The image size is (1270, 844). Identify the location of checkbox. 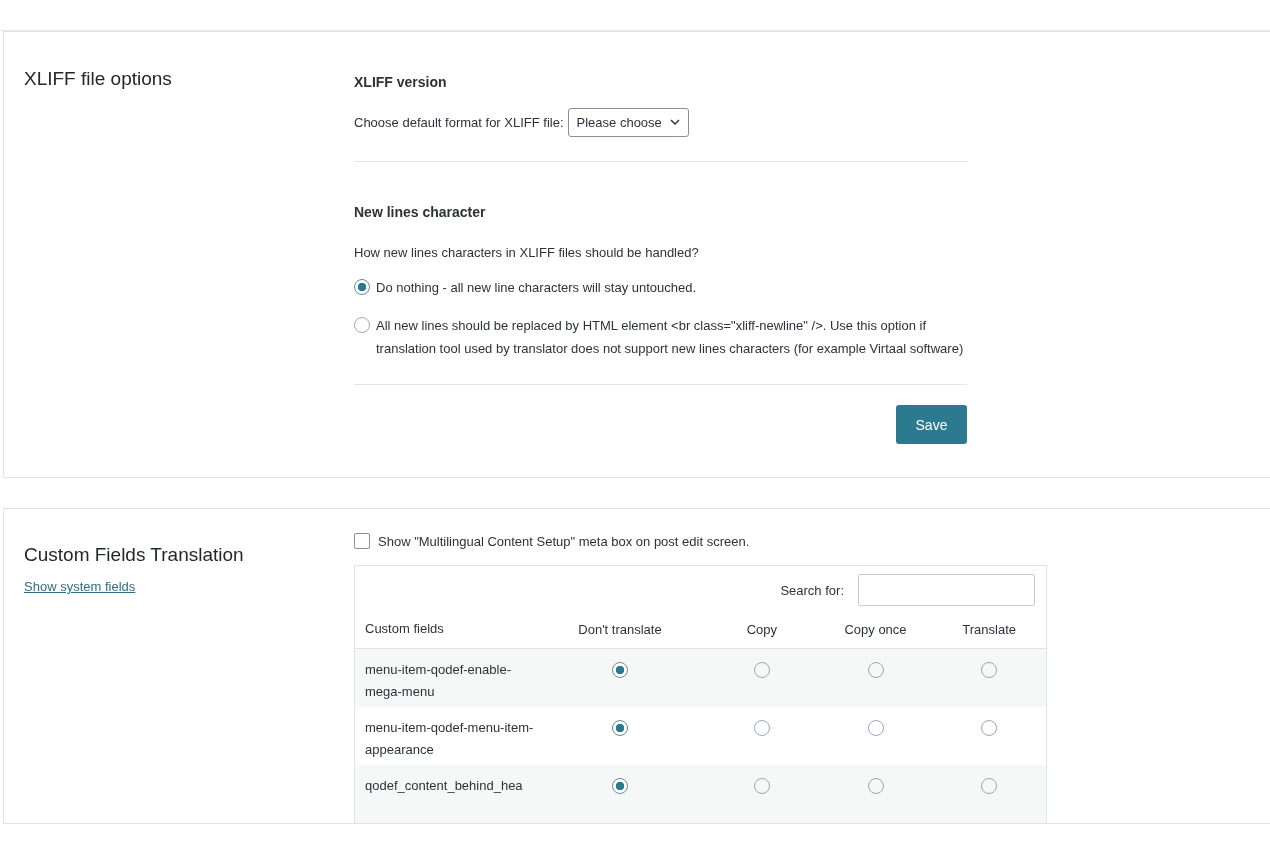
(362, 541).